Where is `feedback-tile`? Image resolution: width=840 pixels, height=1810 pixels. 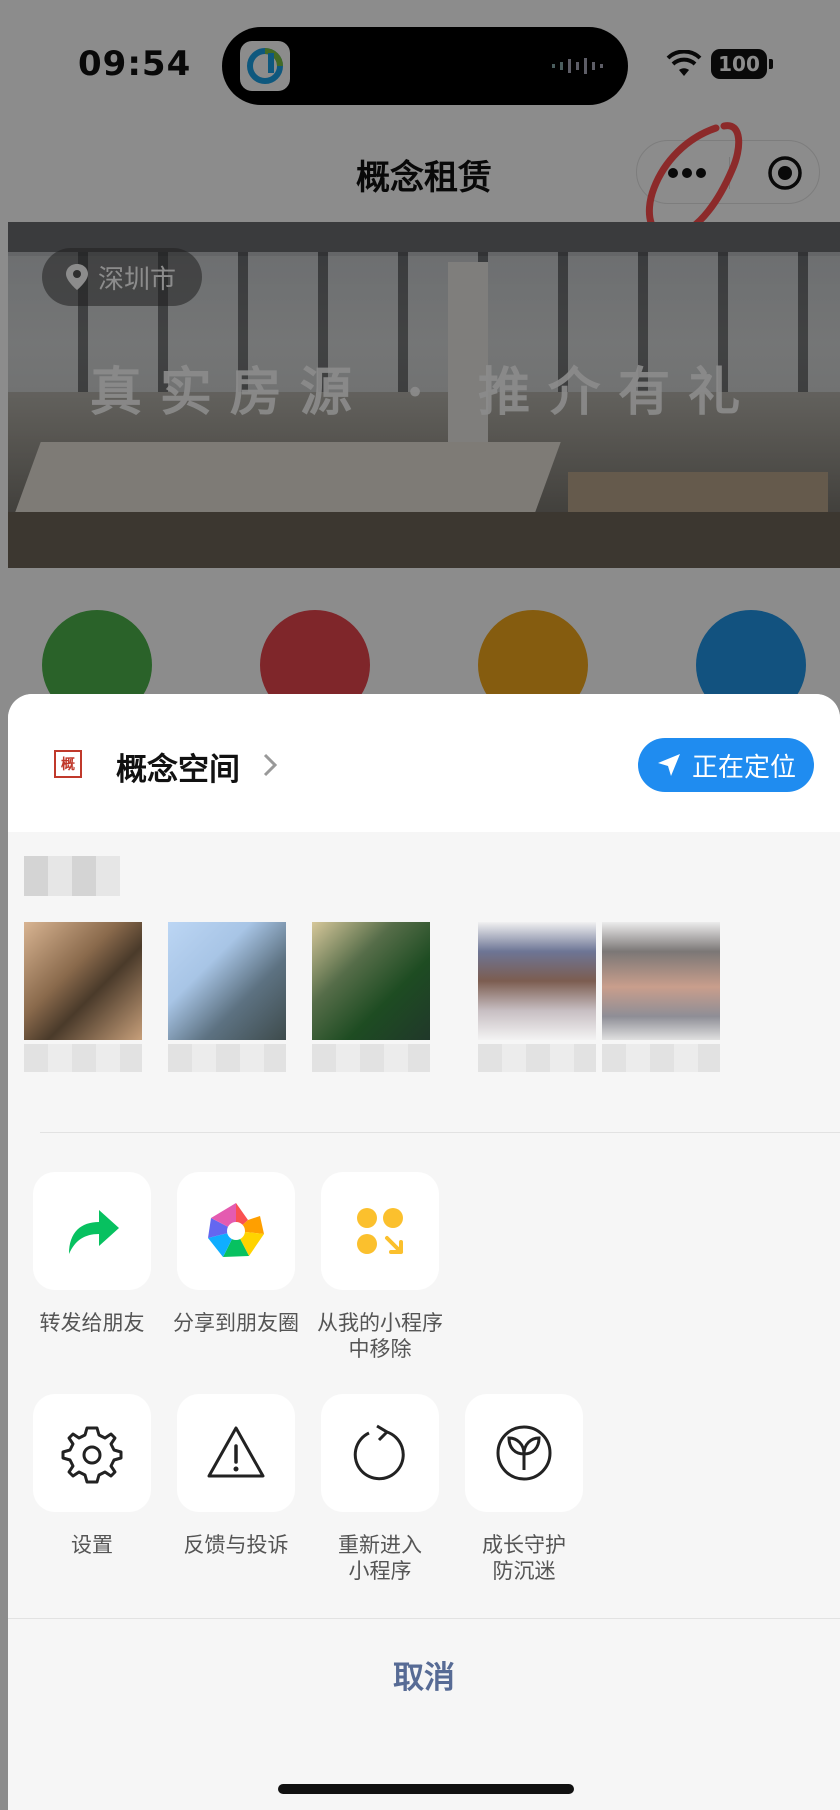
feedback-tile is located at coordinates (236, 1453).